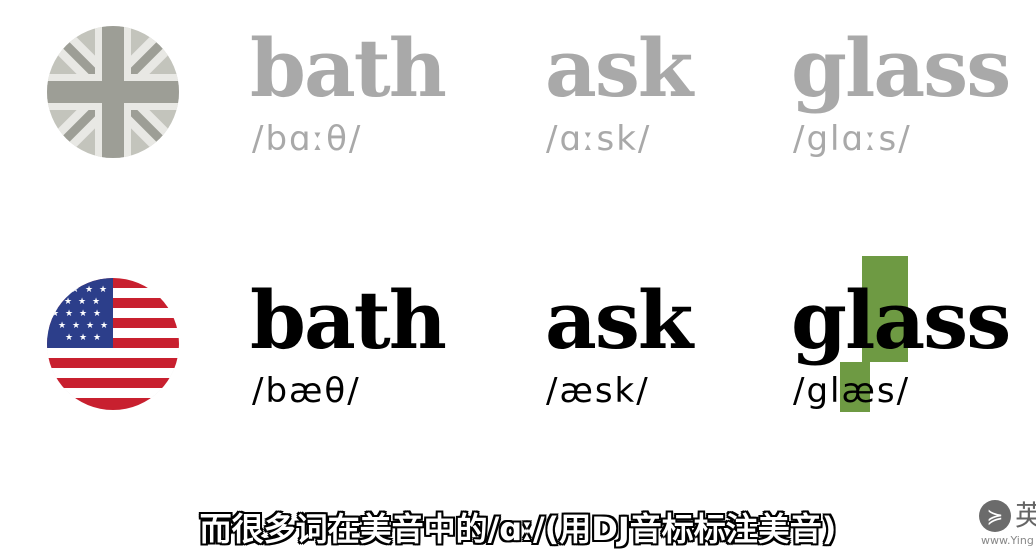 The height and width of the screenshot is (550, 1036). I want to click on us-ipa-bath: /bæθ/, so click(306, 391).